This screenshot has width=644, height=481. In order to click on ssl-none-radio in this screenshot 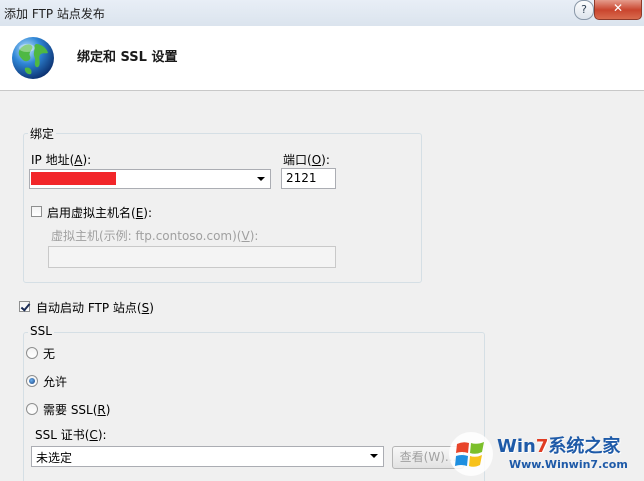, I will do `click(32, 353)`.